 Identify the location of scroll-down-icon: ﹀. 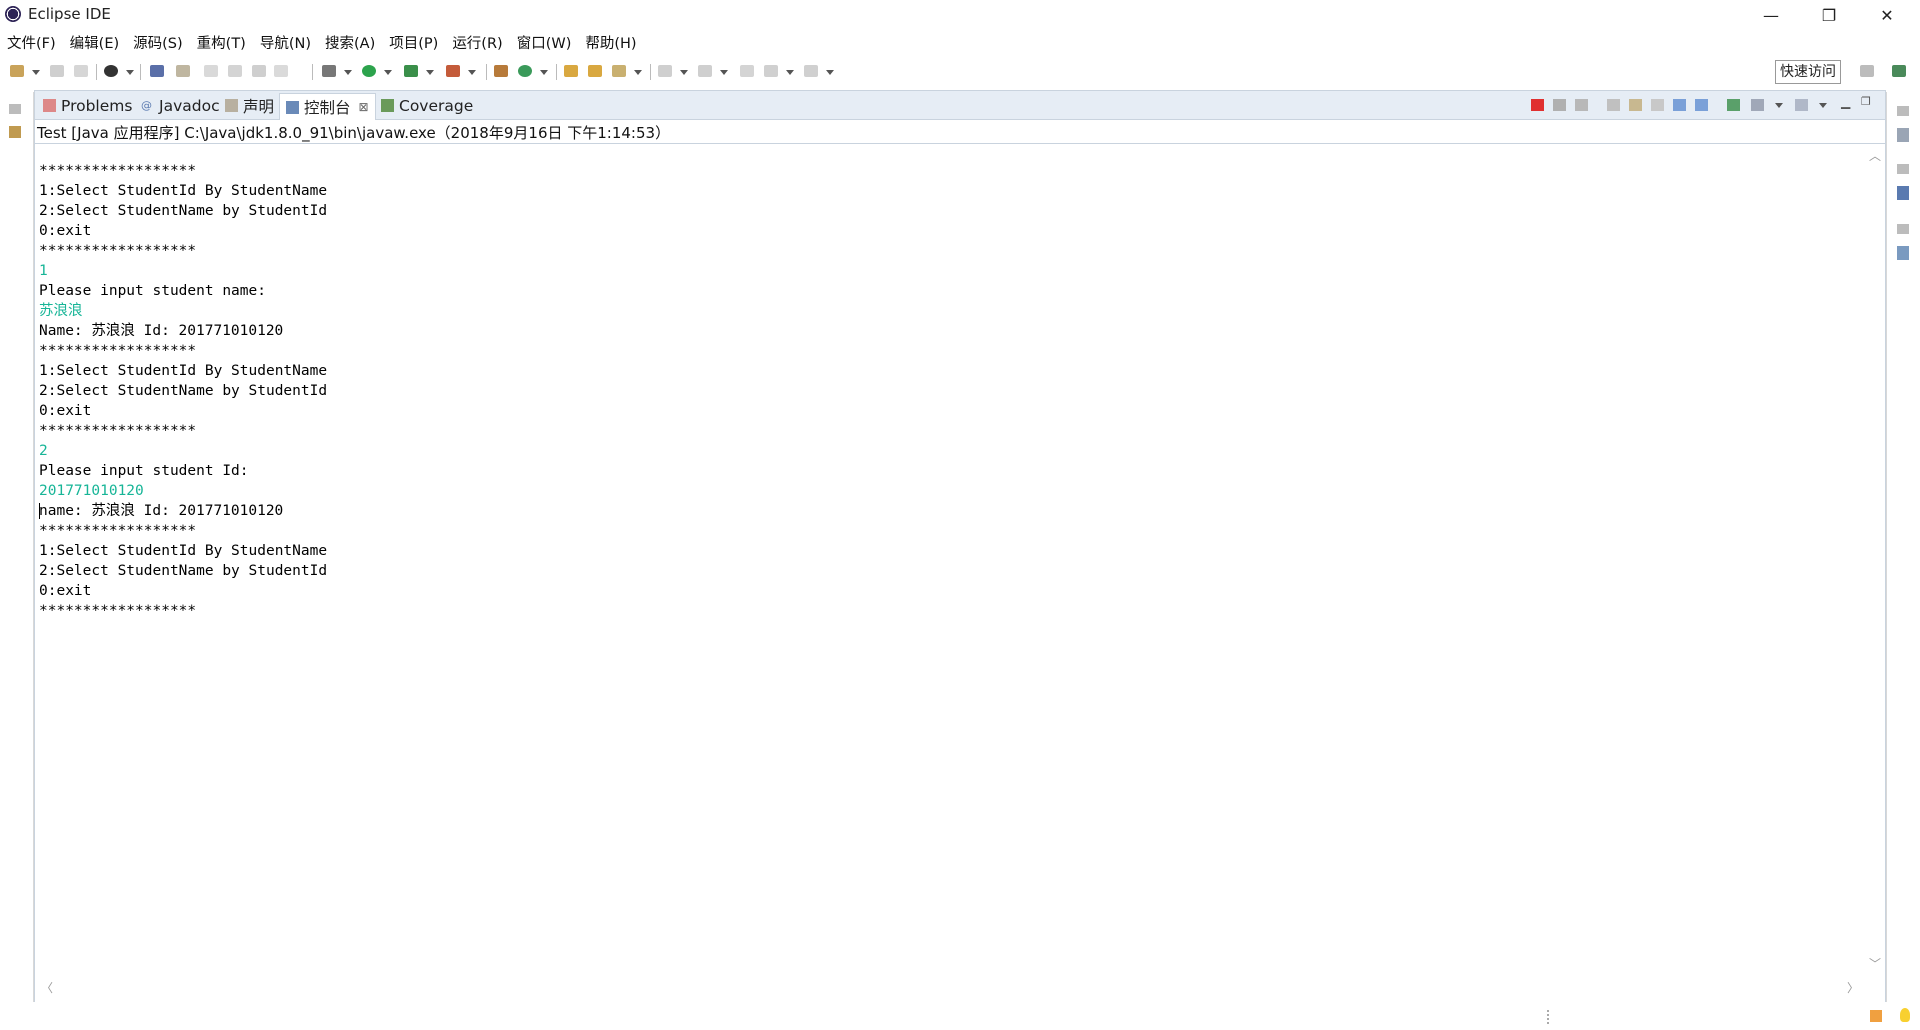
(1875, 963).